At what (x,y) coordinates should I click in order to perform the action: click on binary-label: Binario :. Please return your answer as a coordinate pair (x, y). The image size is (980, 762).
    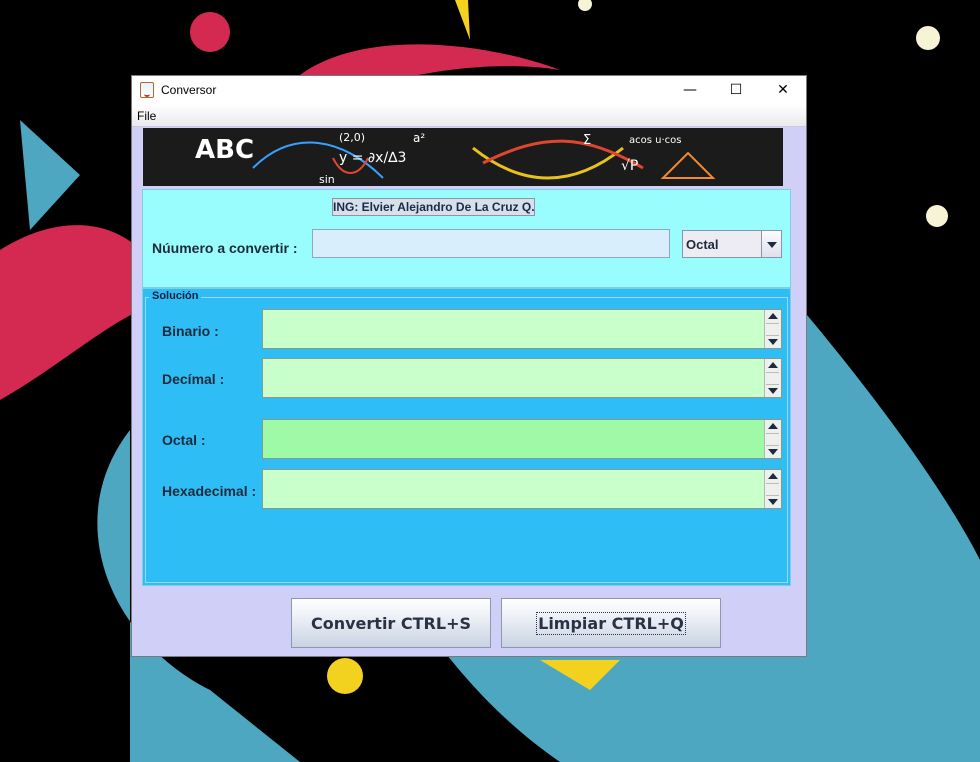
    Looking at the image, I should click on (190, 331).